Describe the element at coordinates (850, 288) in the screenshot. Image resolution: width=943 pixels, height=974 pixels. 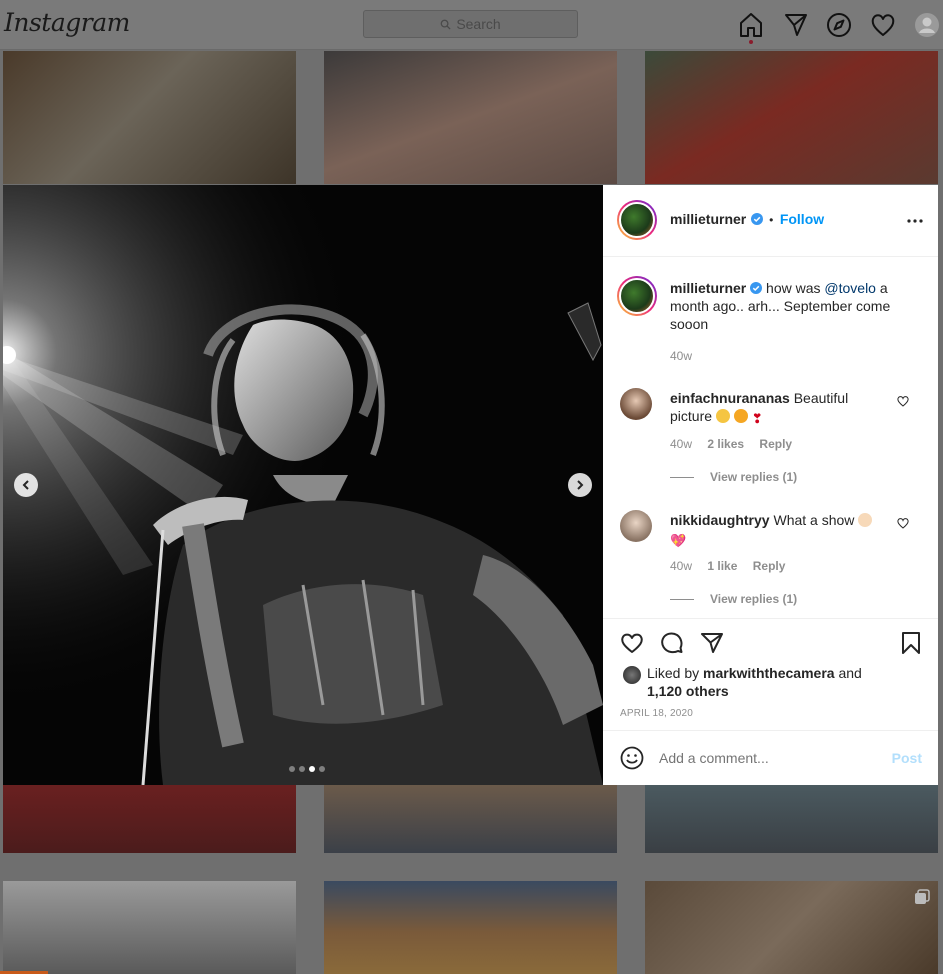
I see `caption-mention-link: @tovelo` at that location.